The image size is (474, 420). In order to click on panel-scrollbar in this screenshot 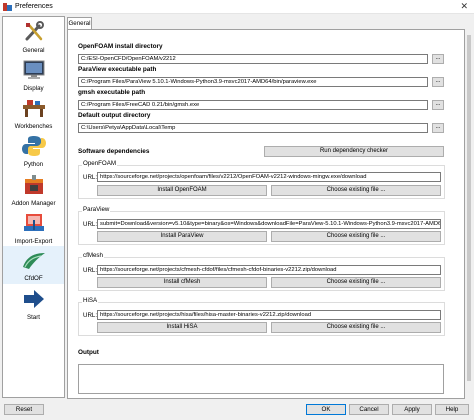, I will do `click(469, 214)`.